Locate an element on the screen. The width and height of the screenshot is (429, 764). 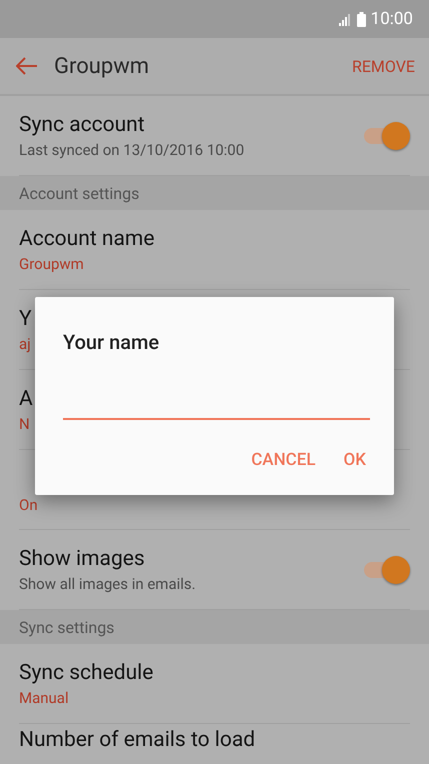
setting-summary: Show all images in emails. is located at coordinates (107, 583).